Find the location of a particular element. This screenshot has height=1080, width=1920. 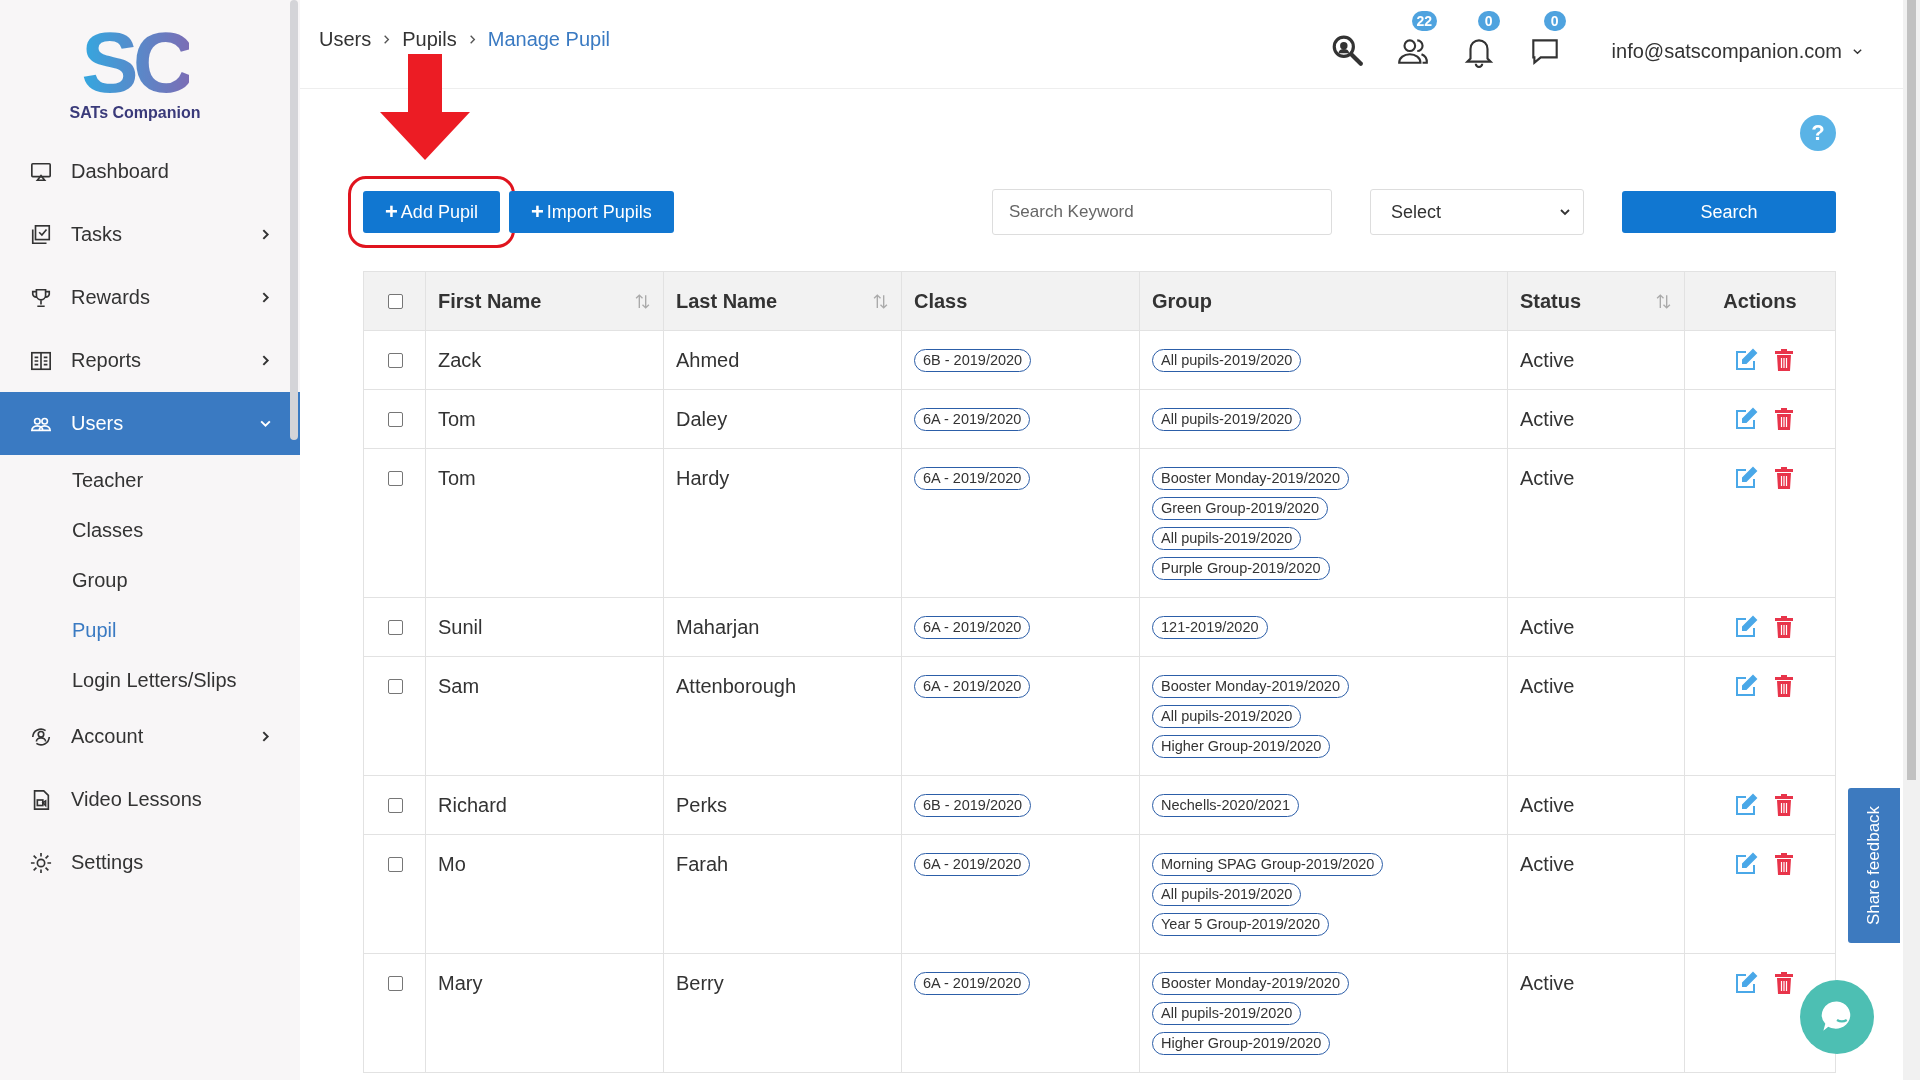

tasks-icon is located at coordinates (41, 234).